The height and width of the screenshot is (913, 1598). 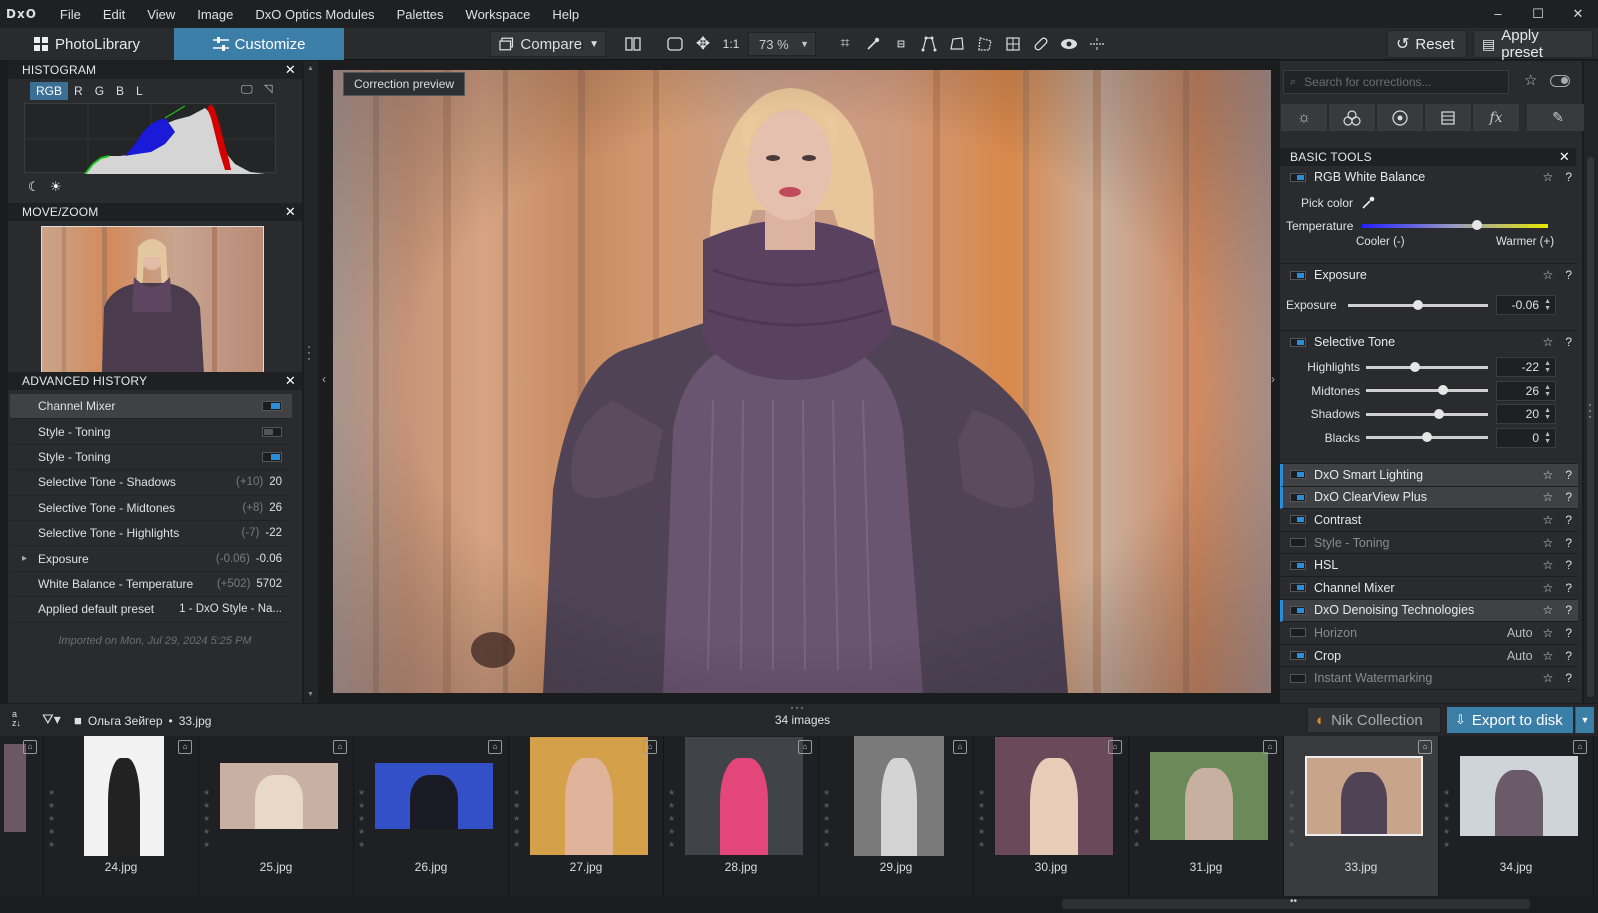 I want to click on menu-view: View, so click(x=161, y=14).